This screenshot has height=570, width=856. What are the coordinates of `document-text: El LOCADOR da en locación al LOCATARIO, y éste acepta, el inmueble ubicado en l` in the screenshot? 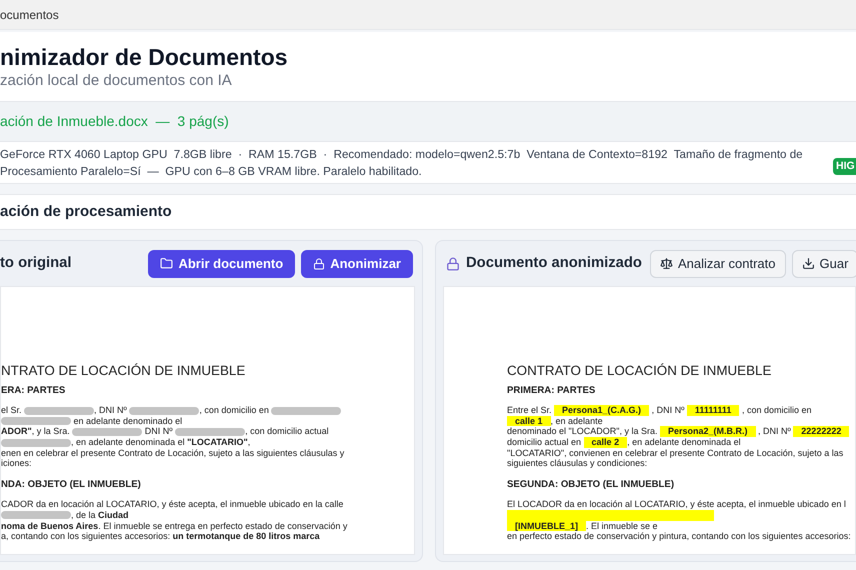 It's located at (676, 504).